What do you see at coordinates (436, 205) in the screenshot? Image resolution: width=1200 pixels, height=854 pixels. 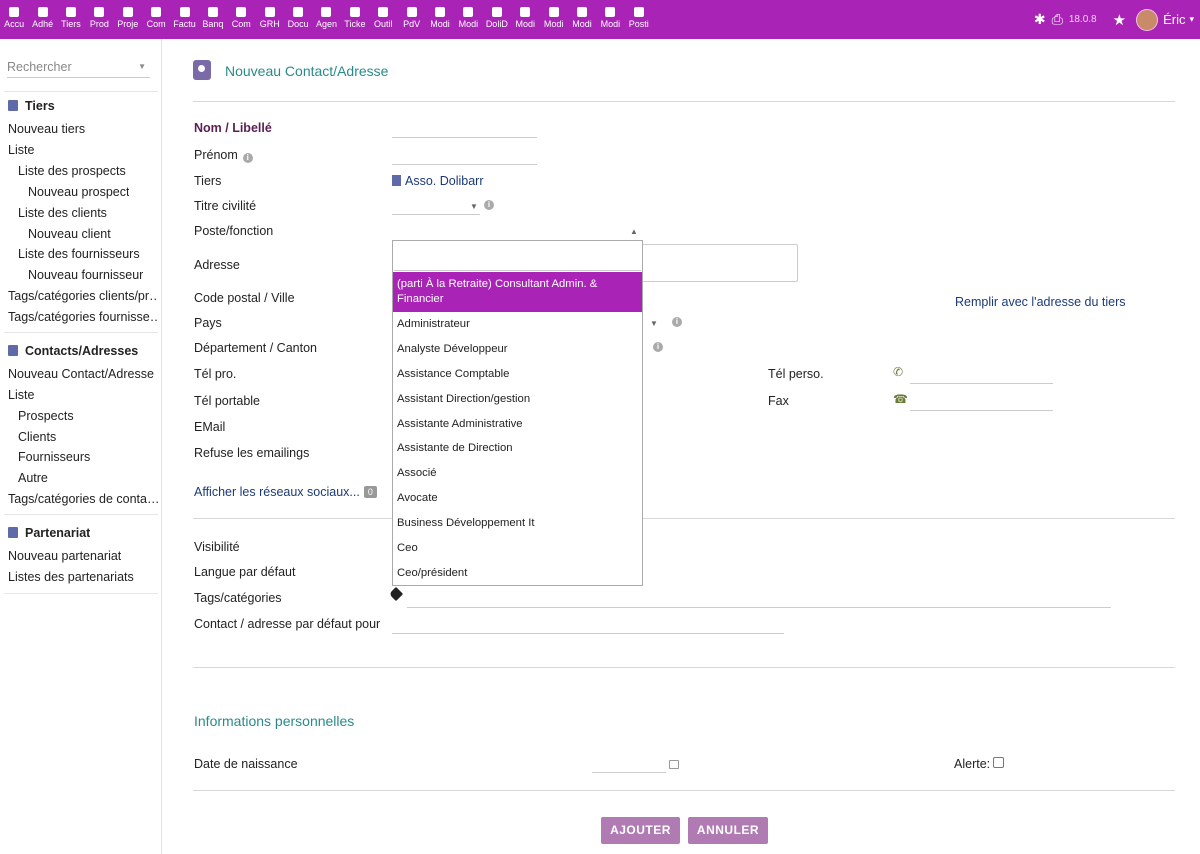 I see `titre-select` at bounding box center [436, 205].